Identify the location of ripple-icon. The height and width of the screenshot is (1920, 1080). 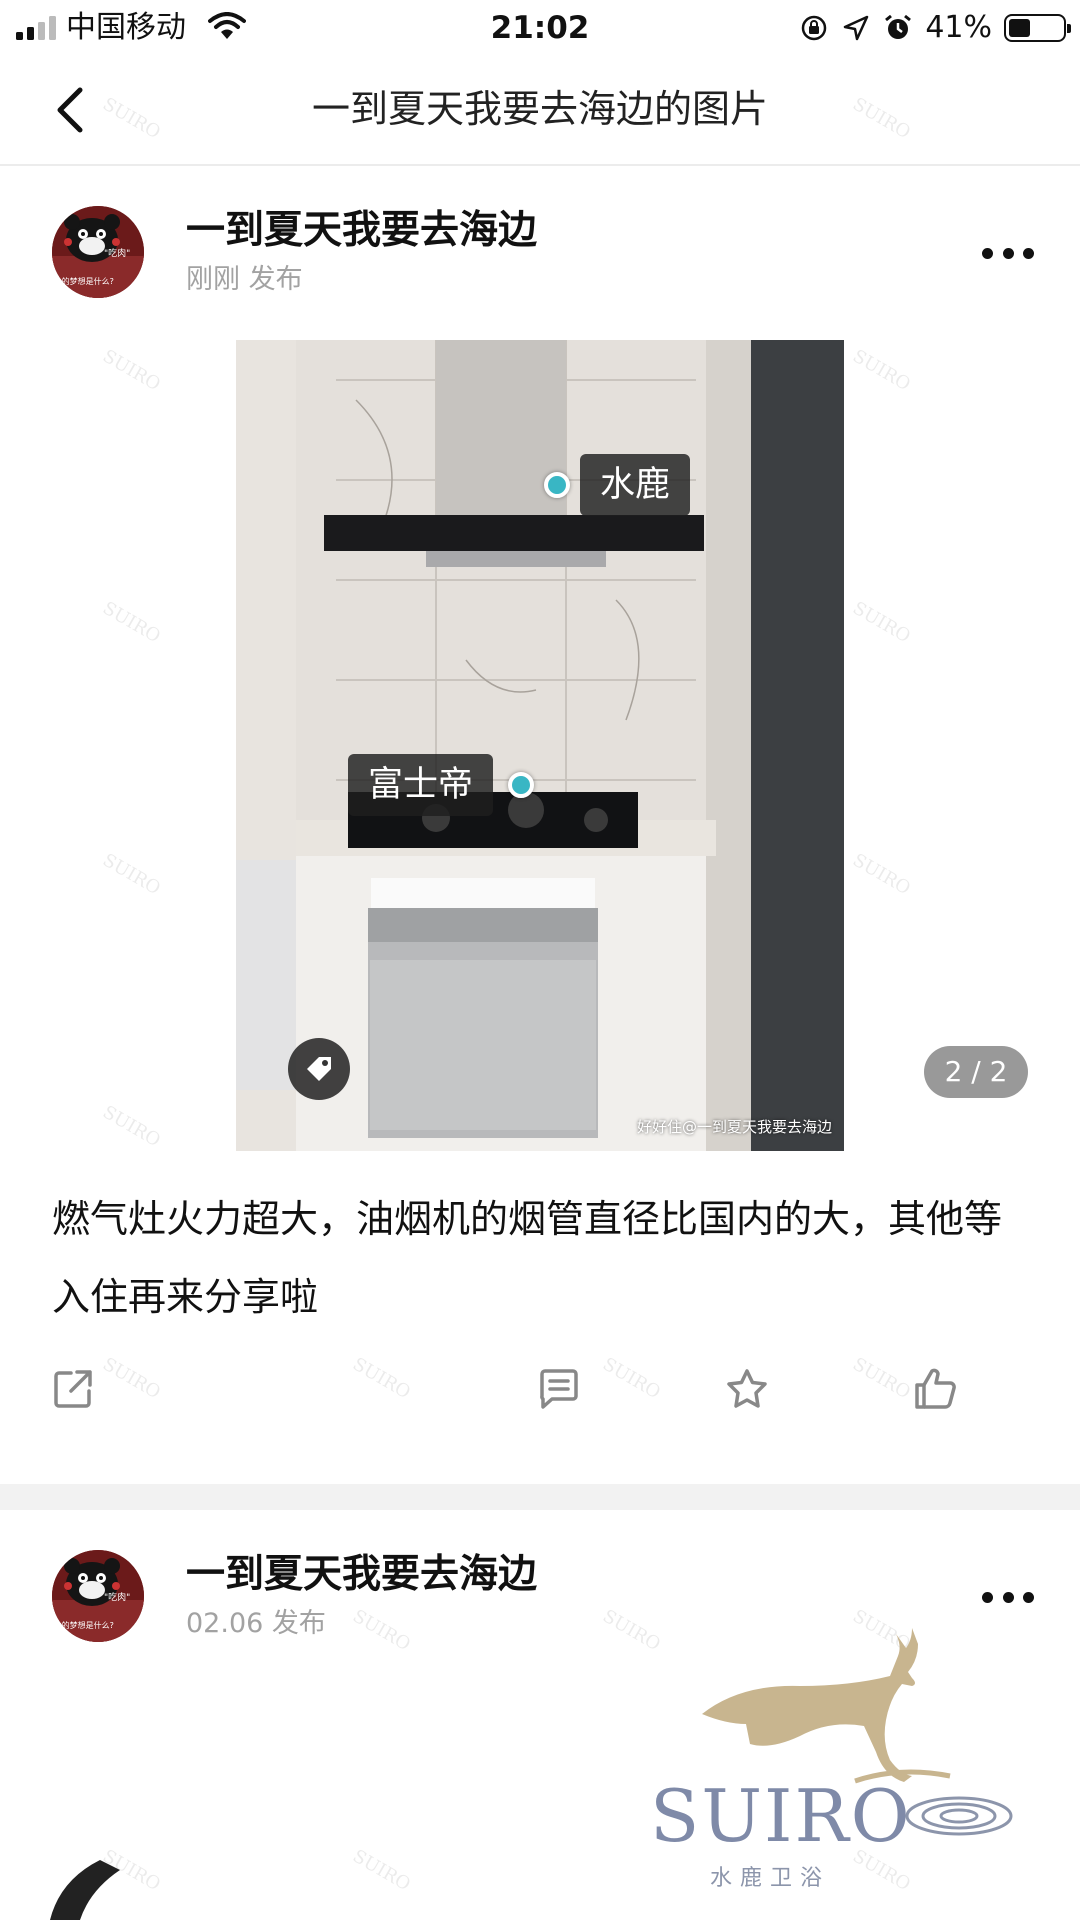
(959, 1816).